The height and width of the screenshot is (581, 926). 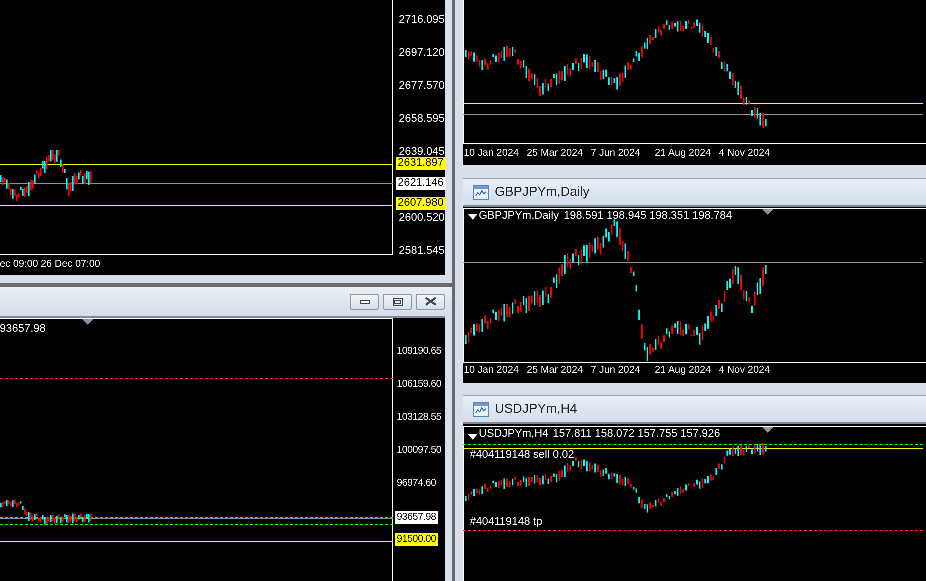 I want to click on price-tag: 2631.897, so click(x=421, y=163).